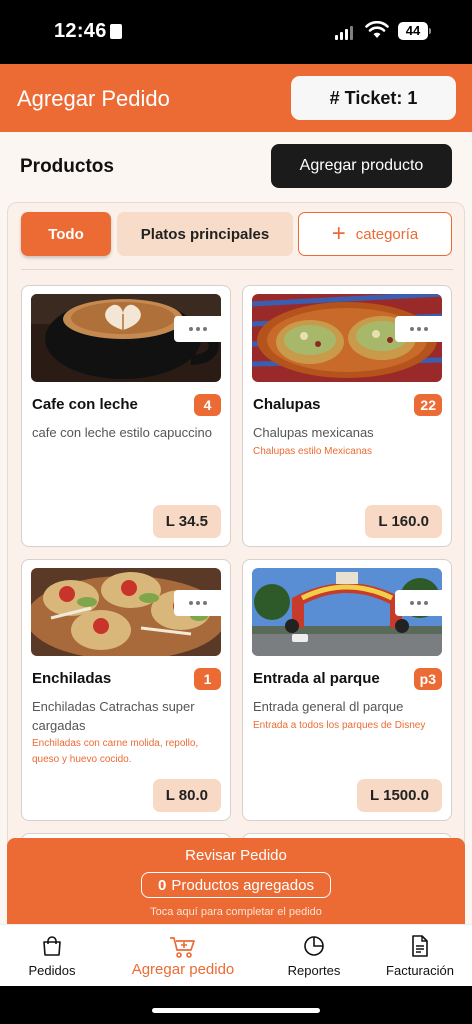 Image resolution: width=472 pixels, height=1024 pixels. What do you see at coordinates (399, 795) in the screenshot?
I see `product-price: L 1500.0` at bounding box center [399, 795].